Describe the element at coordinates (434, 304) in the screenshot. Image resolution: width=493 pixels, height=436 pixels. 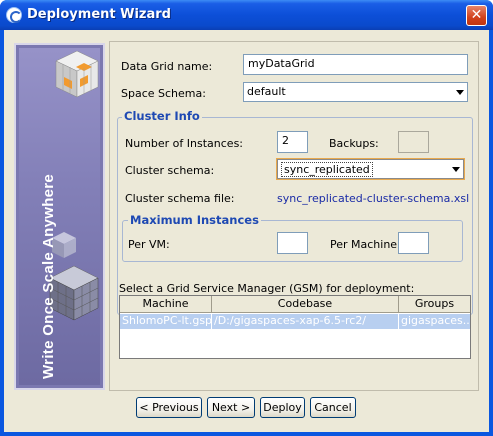
I see `column-header-groups: Groups` at that location.